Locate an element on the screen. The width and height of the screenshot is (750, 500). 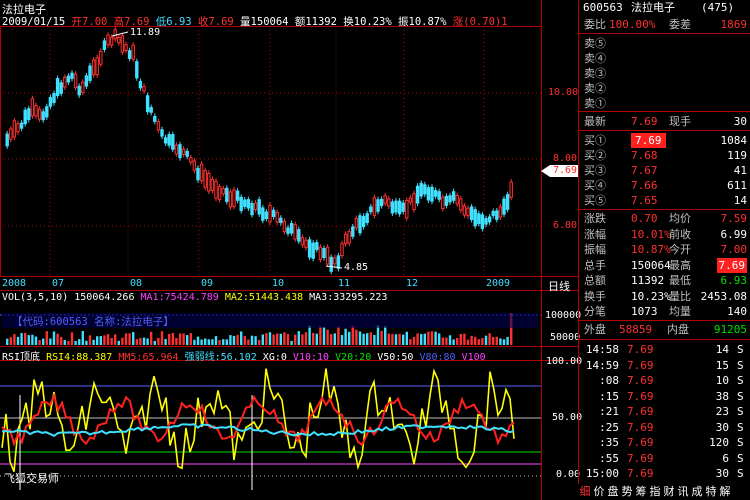
tab-2: 盘 is located at coordinates (613, 492).